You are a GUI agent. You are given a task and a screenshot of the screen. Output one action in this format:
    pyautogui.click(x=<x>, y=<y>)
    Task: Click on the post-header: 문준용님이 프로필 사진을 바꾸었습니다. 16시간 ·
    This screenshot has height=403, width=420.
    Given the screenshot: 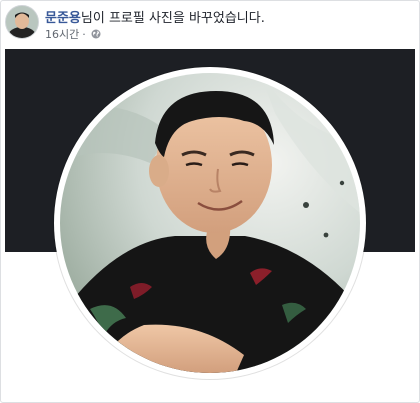 What is the action you would take?
    pyautogui.click(x=210, y=24)
    